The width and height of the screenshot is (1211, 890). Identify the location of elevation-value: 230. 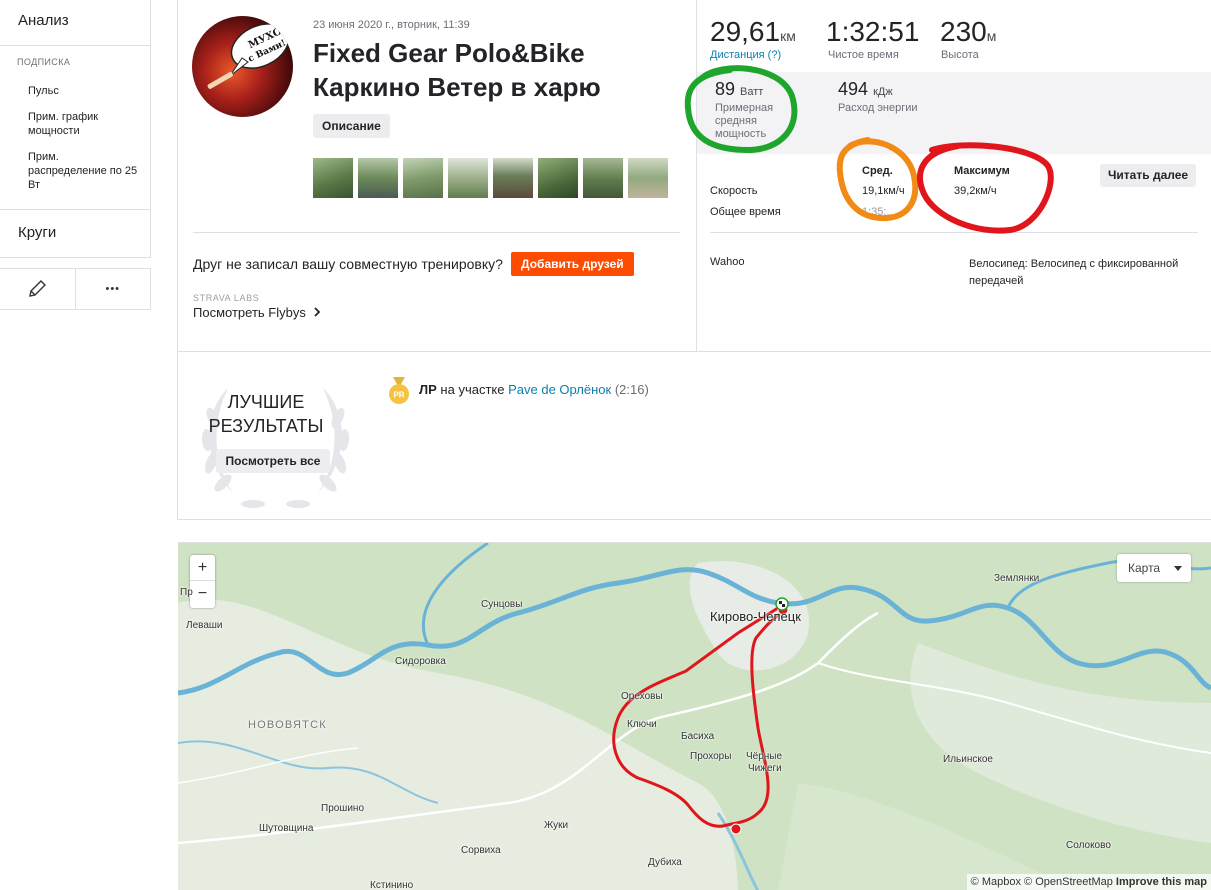
(963, 31).